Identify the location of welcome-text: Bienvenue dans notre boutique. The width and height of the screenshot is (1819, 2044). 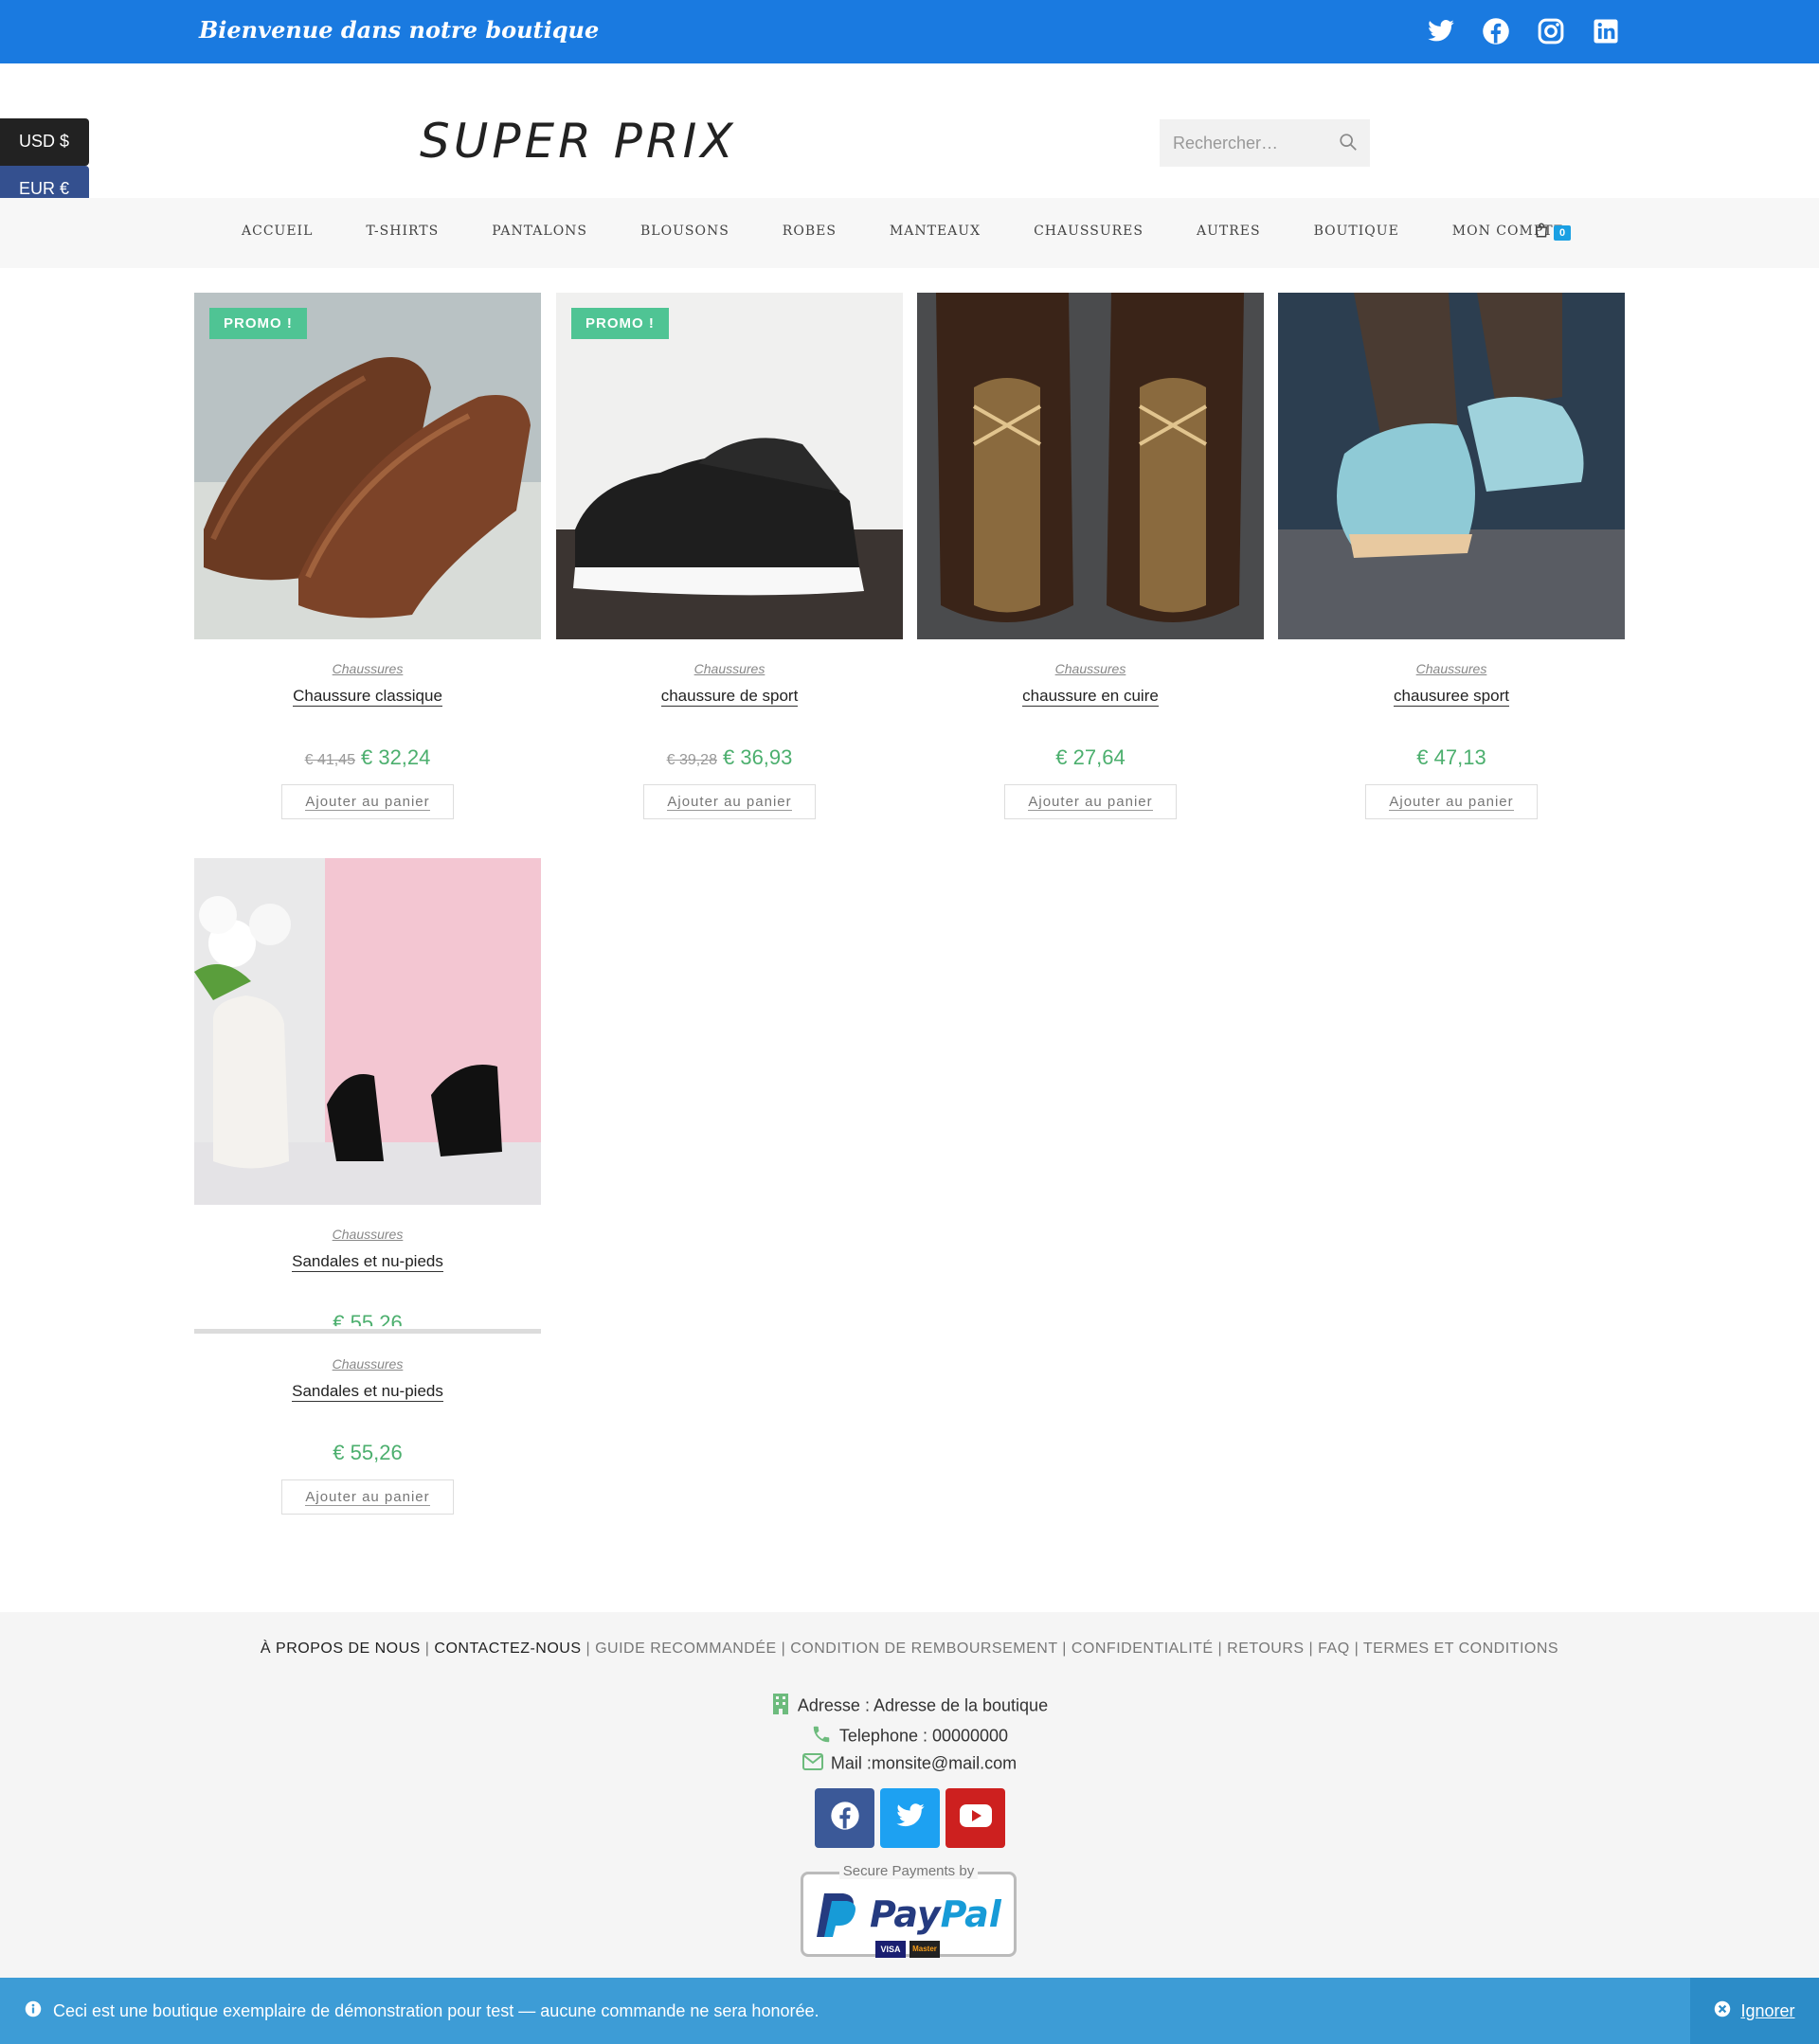
(399, 30).